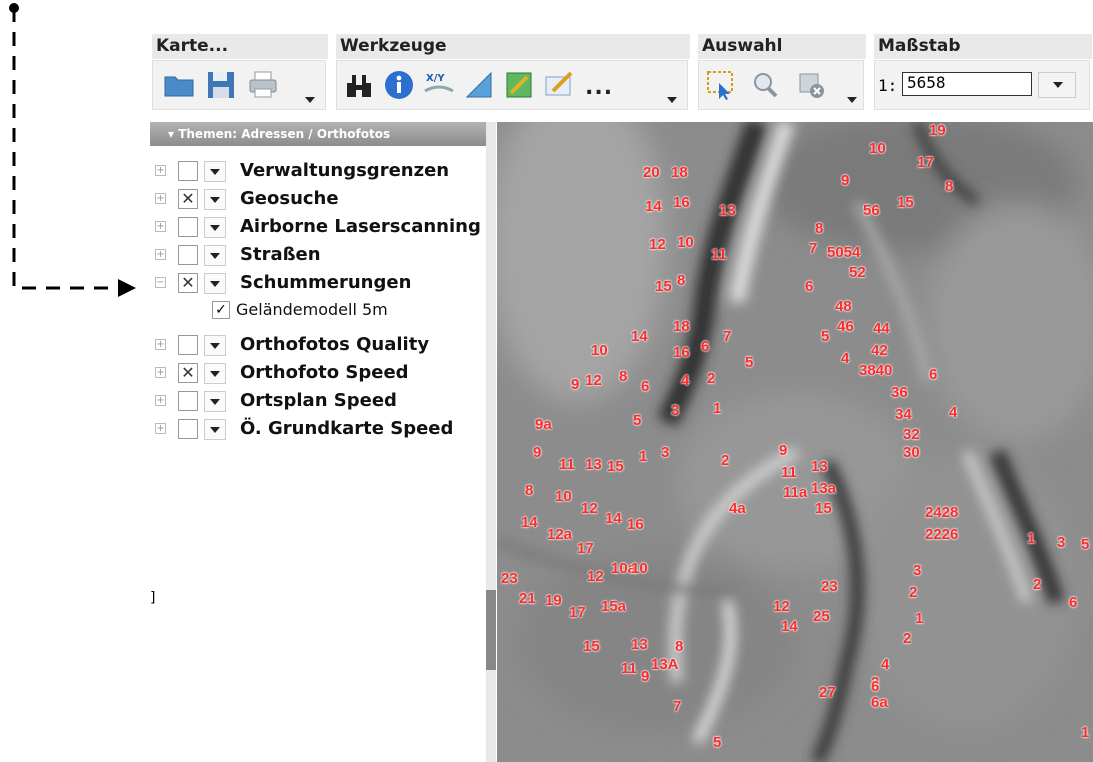  I want to click on xy-coordinate-icon: X/Y, so click(439, 85).